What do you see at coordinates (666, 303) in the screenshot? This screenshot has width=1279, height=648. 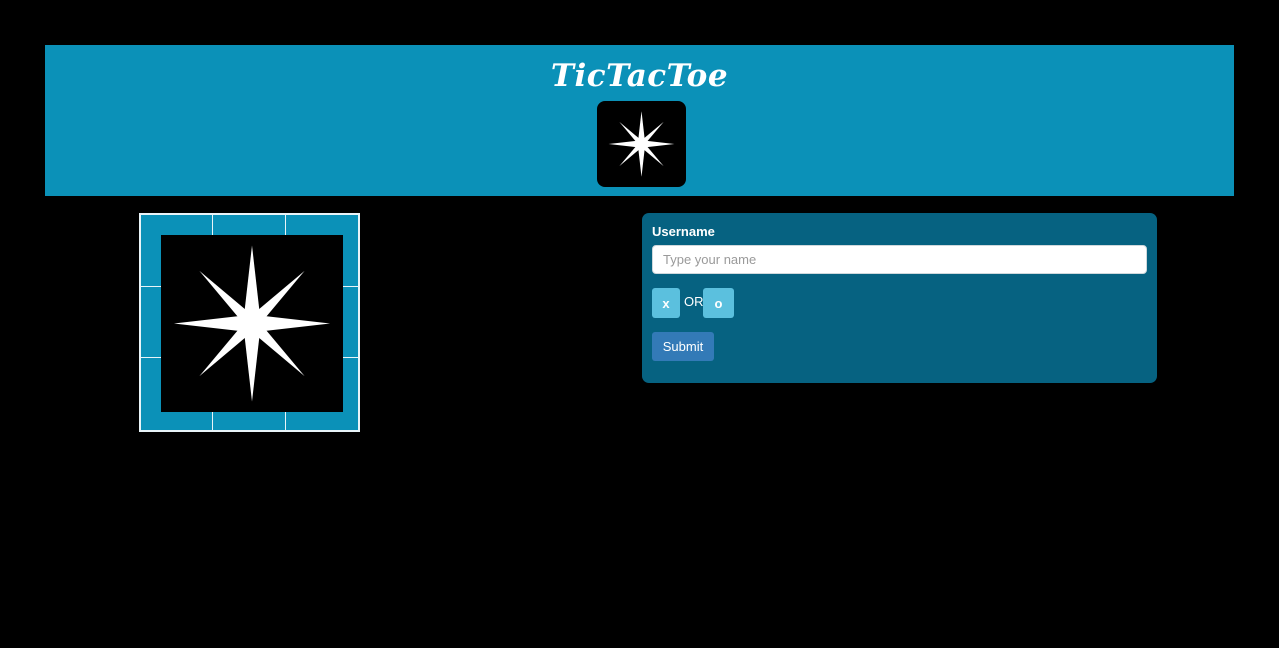 I see `choose-x-button: x` at bounding box center [666, 303].